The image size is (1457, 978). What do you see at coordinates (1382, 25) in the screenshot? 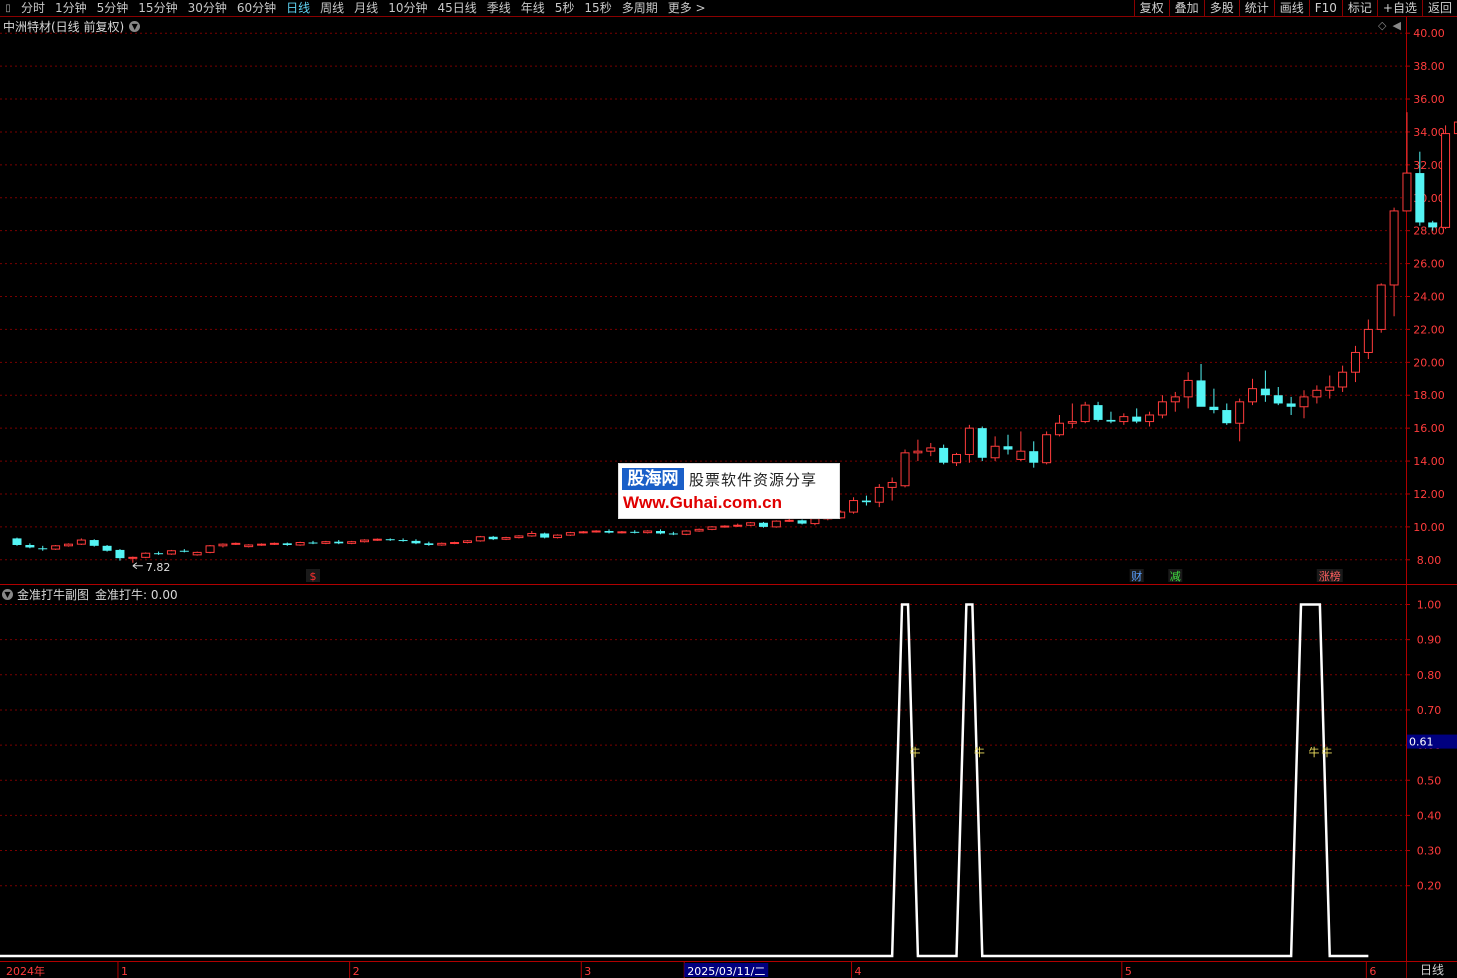
I see `diamond-icon: ◇` at bounding box center [1382, 25].